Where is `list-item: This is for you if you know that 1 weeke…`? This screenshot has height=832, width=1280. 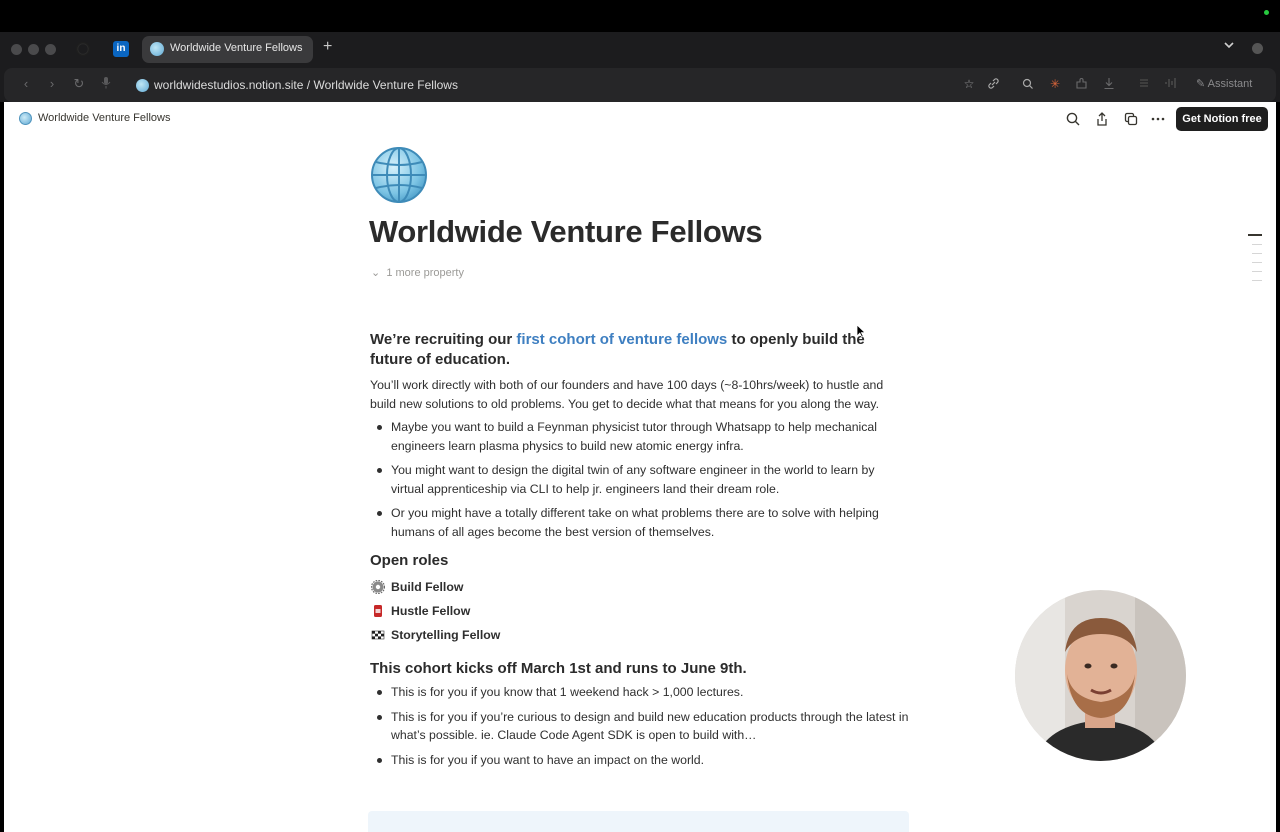 list-item: This is for you if you know that 1 weeke… is located at coordinates (640, 692).